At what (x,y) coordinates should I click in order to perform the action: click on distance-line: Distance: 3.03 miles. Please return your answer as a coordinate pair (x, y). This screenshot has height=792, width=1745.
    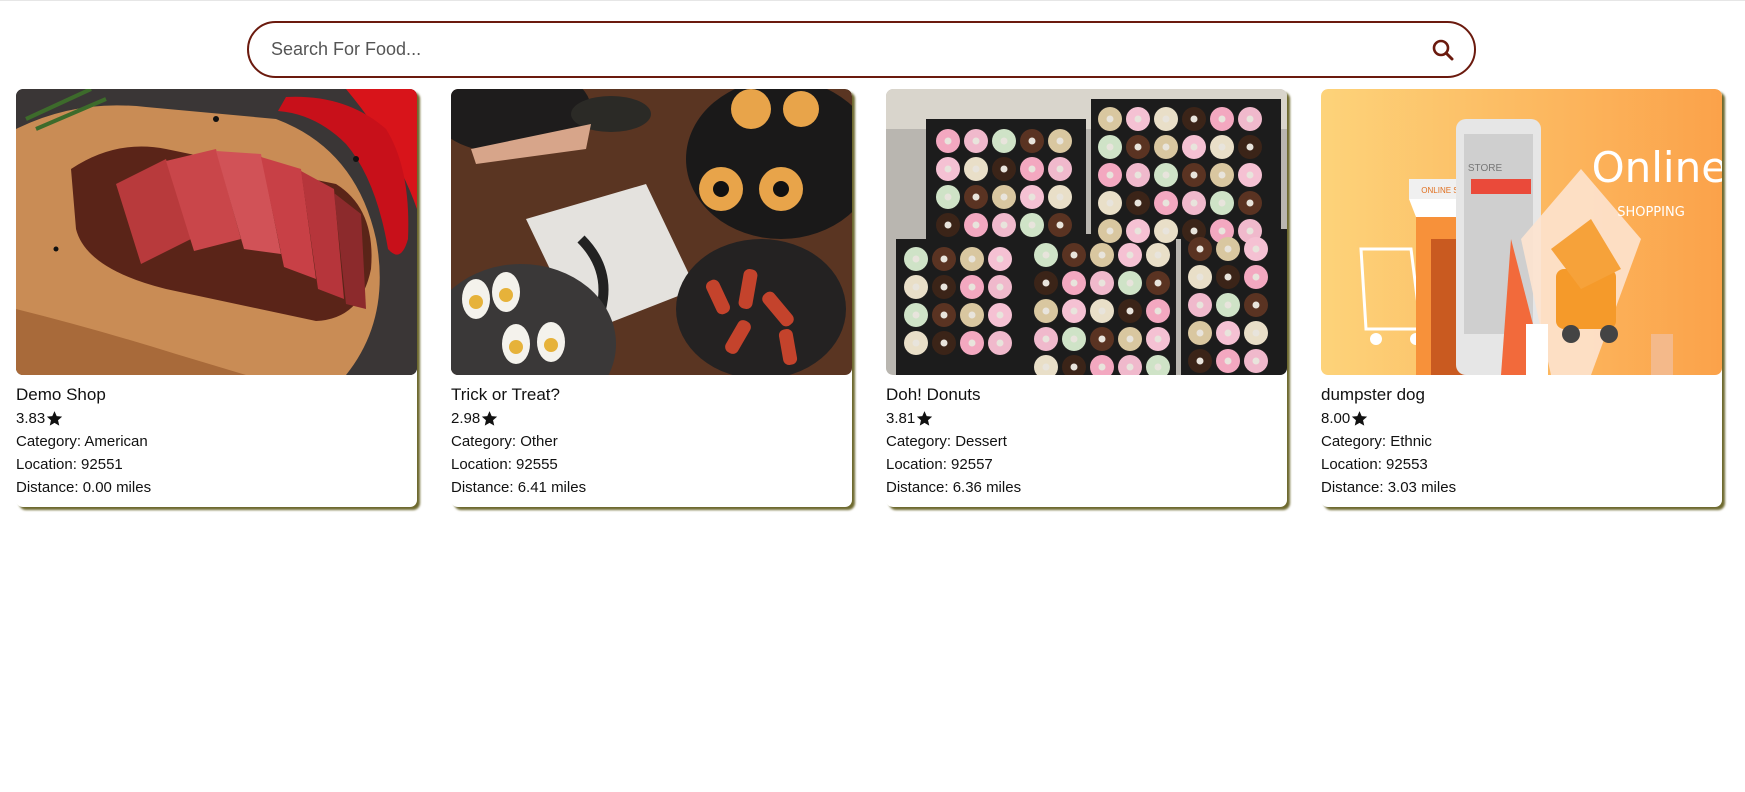
    Looking at the image, I should click on (1389, 487).